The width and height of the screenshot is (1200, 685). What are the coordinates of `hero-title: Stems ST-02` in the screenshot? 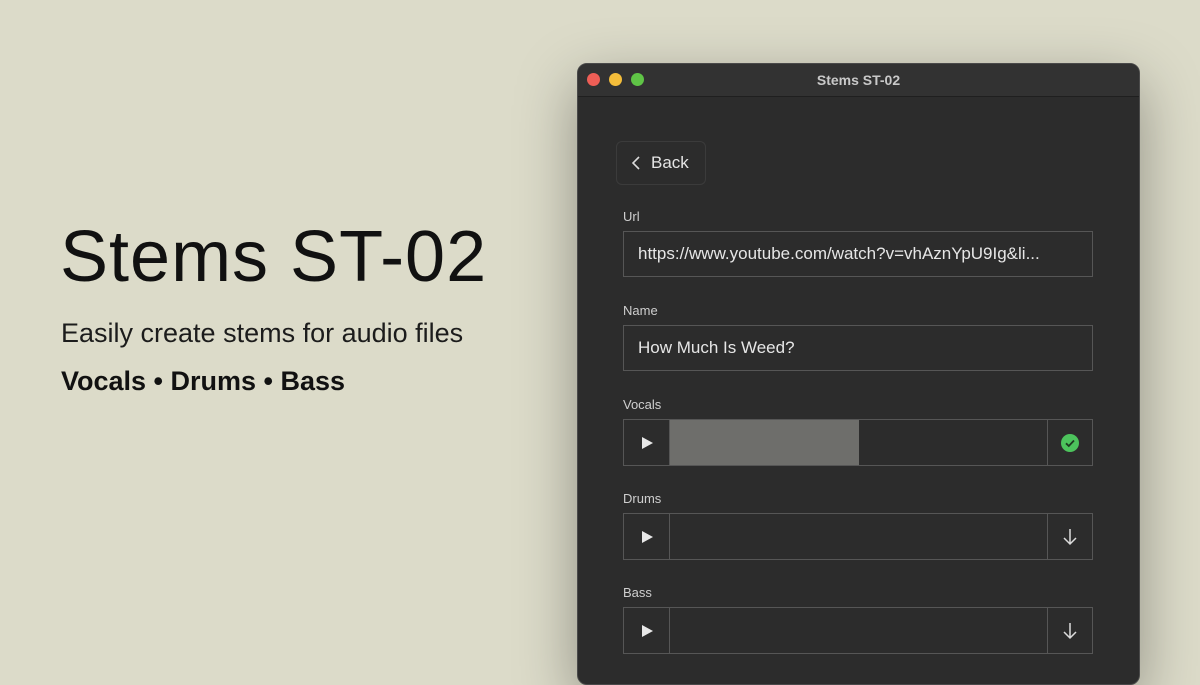 It's located at (274, 257).